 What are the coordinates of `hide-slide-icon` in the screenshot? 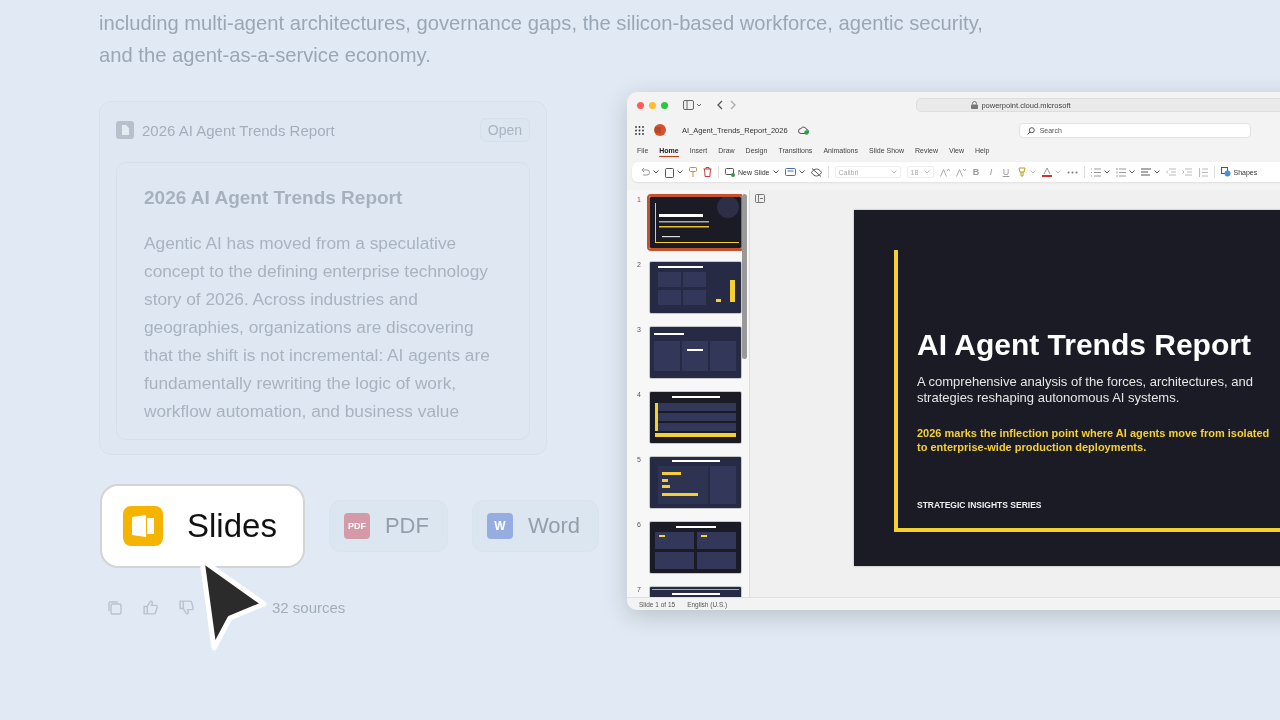 It's located at (816, 172).